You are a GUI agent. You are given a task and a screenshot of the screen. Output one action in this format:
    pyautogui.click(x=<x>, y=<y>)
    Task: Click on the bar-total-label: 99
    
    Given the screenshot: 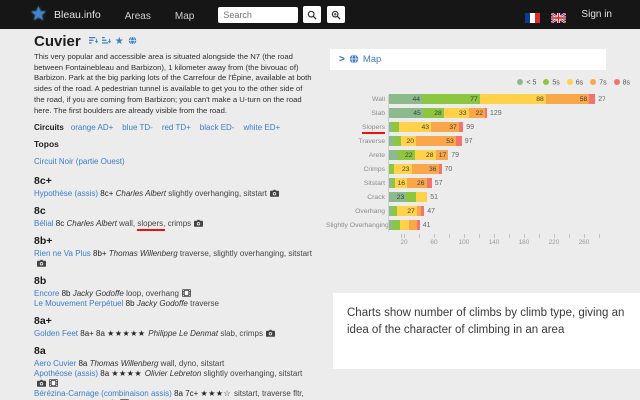 What is the action you would take?
    pyautogui.click(x=470, y=127)
    